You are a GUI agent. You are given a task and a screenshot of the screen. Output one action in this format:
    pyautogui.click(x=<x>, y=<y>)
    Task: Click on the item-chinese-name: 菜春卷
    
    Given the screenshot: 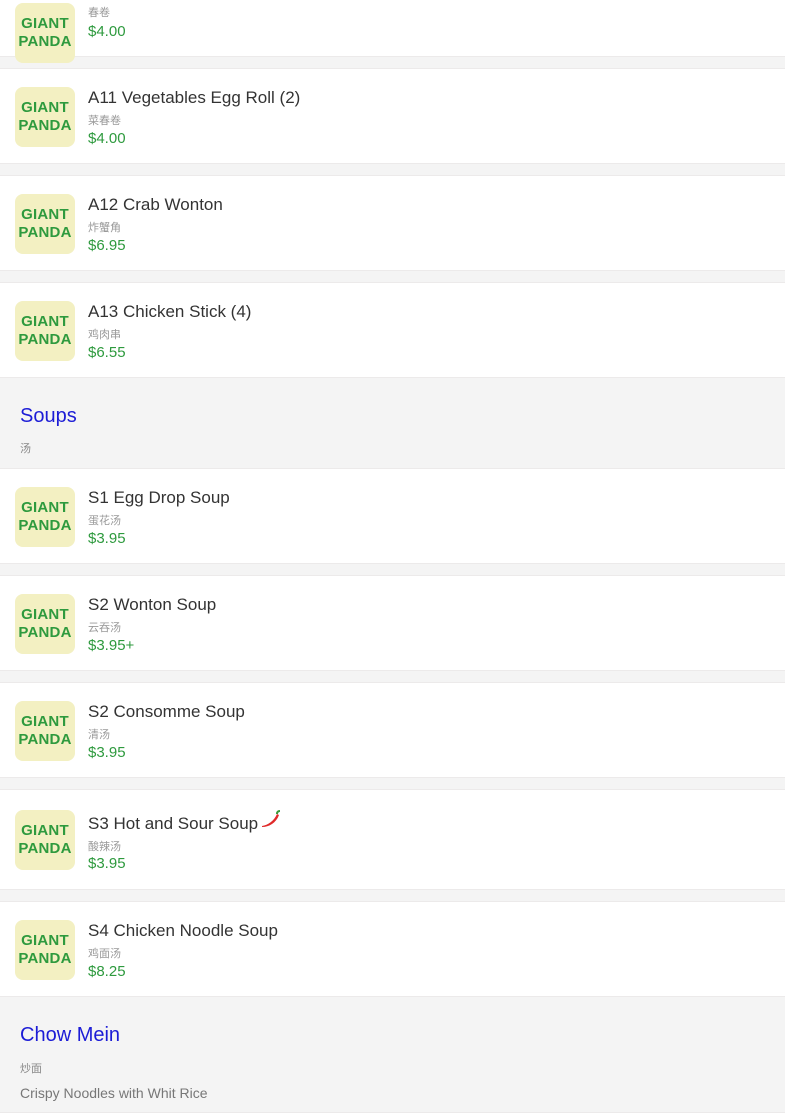 What is the action you would take?
    pyautogui.click(x=104, y=121)
    